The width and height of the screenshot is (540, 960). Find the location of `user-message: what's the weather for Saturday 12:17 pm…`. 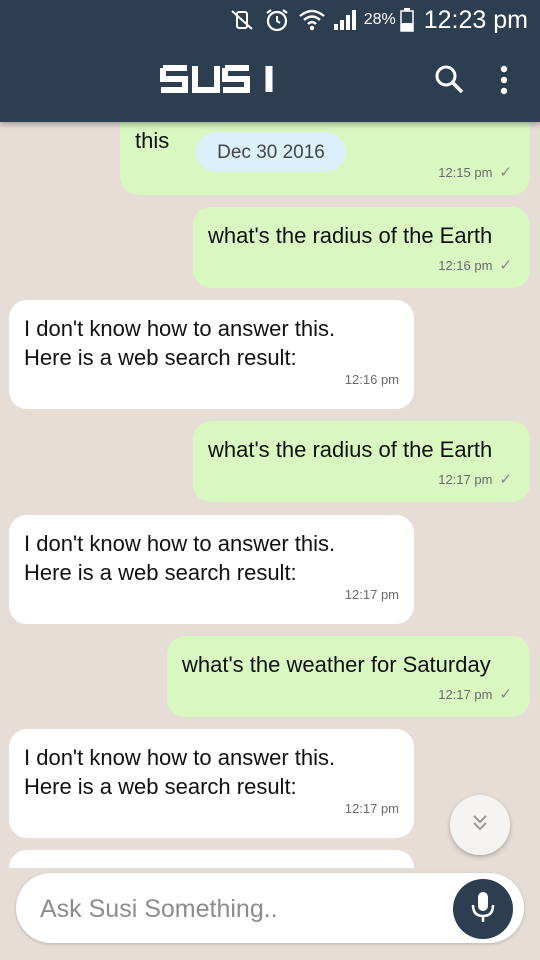

user-message: what's the weather for Saturday 12:17 pm… is located at coordinates (348, 676).